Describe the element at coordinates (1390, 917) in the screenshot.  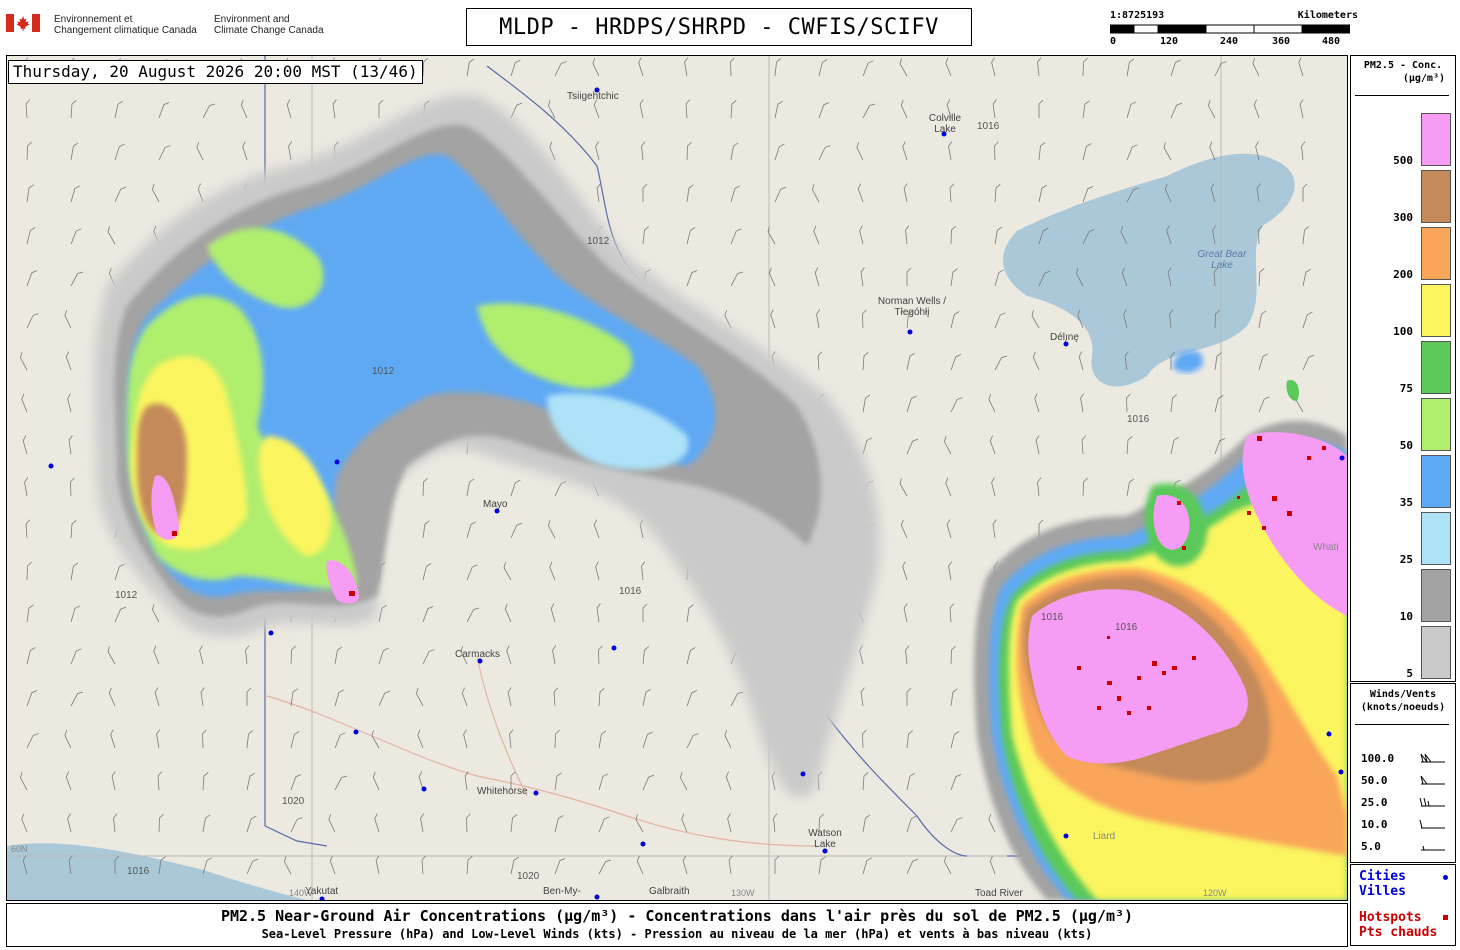
I see `hotspots-legend-label-en: Hotspots` at that location.